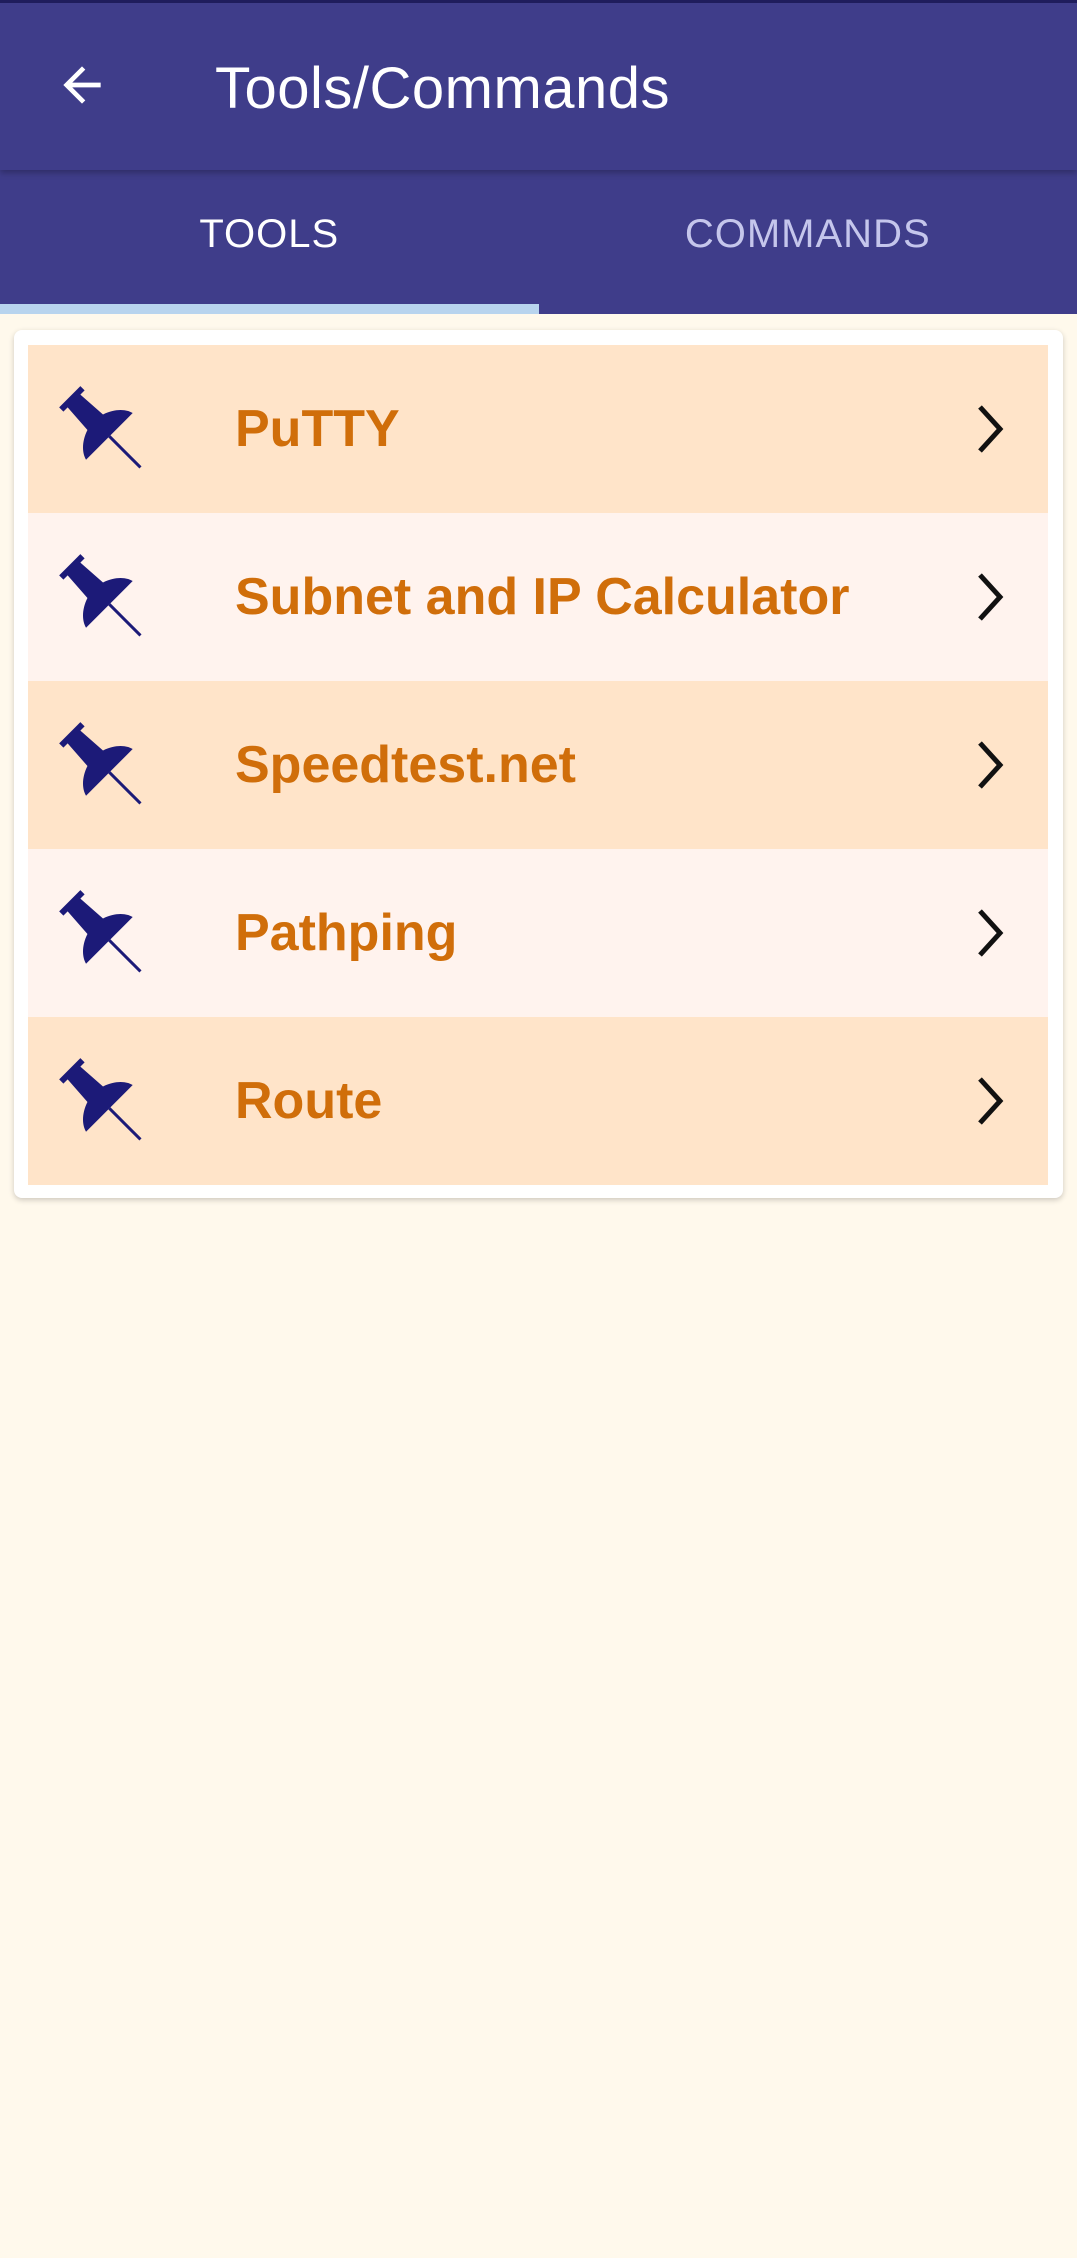 Image resolution: width=1077 pixels, height=2258 pixels. I want to click on tab-commands: COMMANDS, so click(808, 242).